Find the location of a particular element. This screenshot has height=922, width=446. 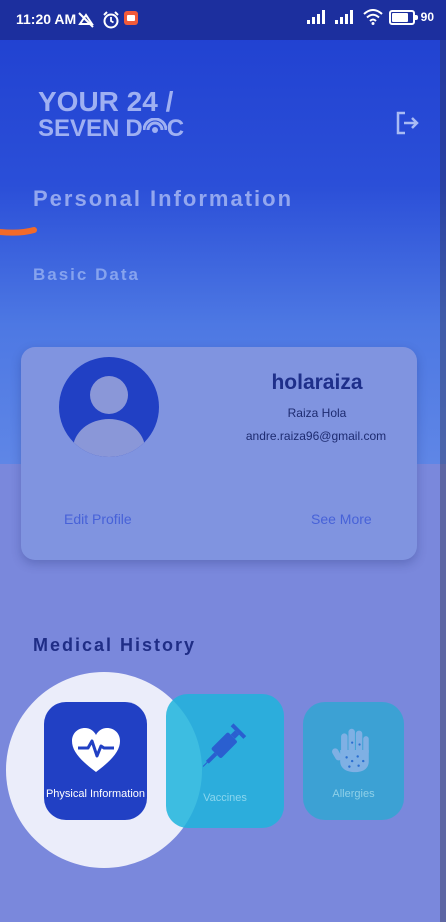

profile-username: holaraiza is located at coordinates (317, 382).